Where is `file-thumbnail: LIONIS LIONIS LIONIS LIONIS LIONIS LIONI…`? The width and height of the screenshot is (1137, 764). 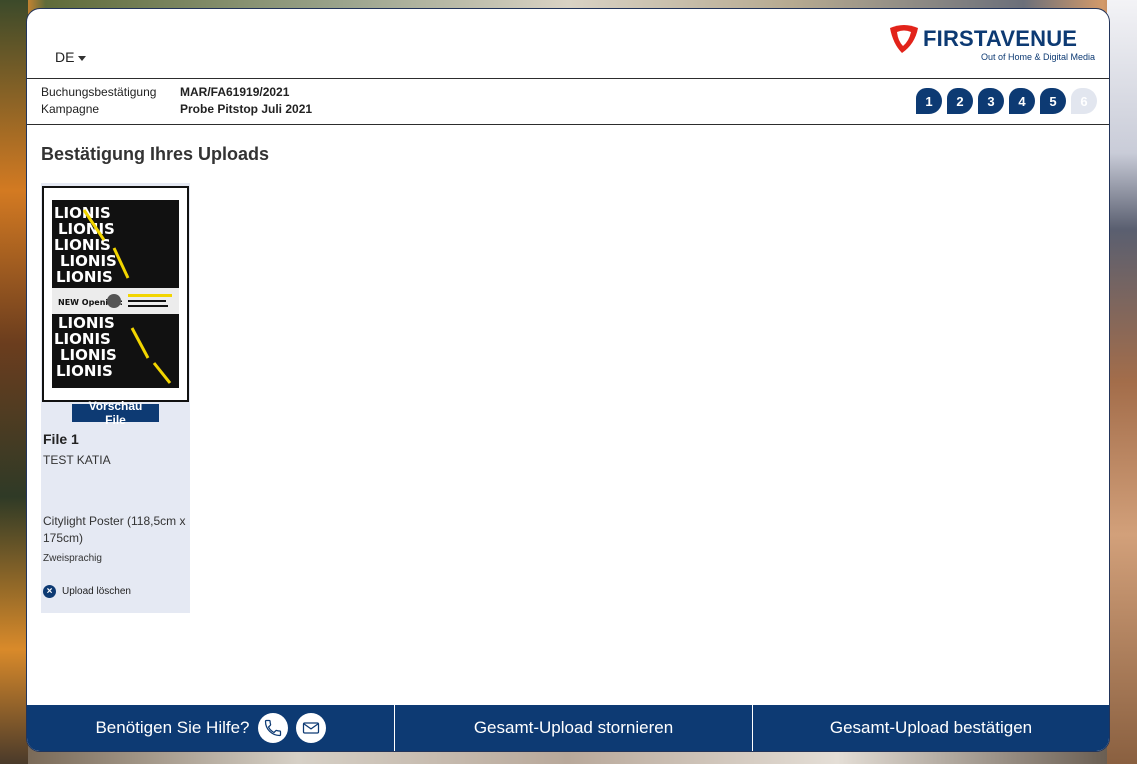 file-thumbnail: LIONIS LIONIS LIONIS LIONIS LIONIS LIONI… is located at coordinates (115, 294).